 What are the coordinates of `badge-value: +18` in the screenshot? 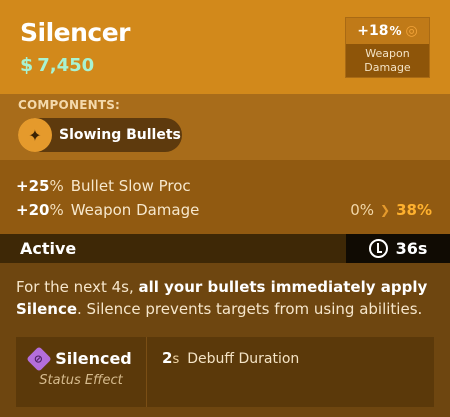 It's located at (373, 31).